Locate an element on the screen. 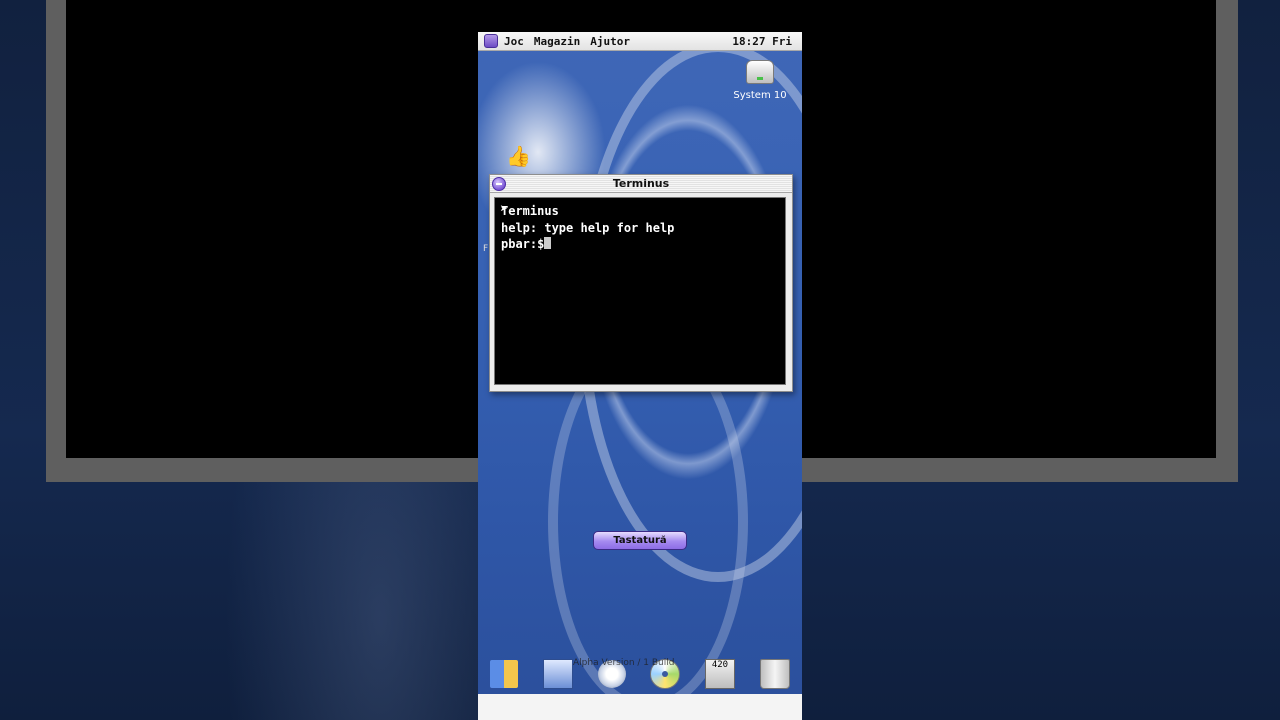  menu-bar: Joc Magazin Ajutor 18:27 Fri is located at coordinates (640, 41).